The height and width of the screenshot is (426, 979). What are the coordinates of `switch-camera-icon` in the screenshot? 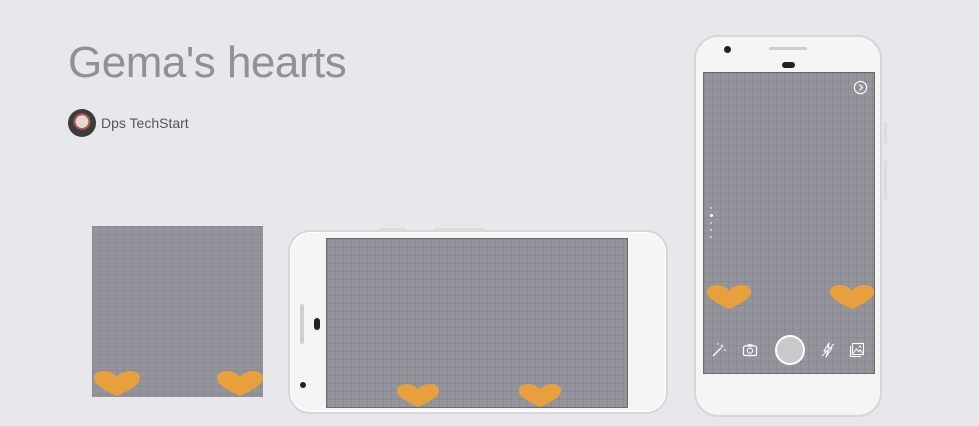 It's located at (750, 350).